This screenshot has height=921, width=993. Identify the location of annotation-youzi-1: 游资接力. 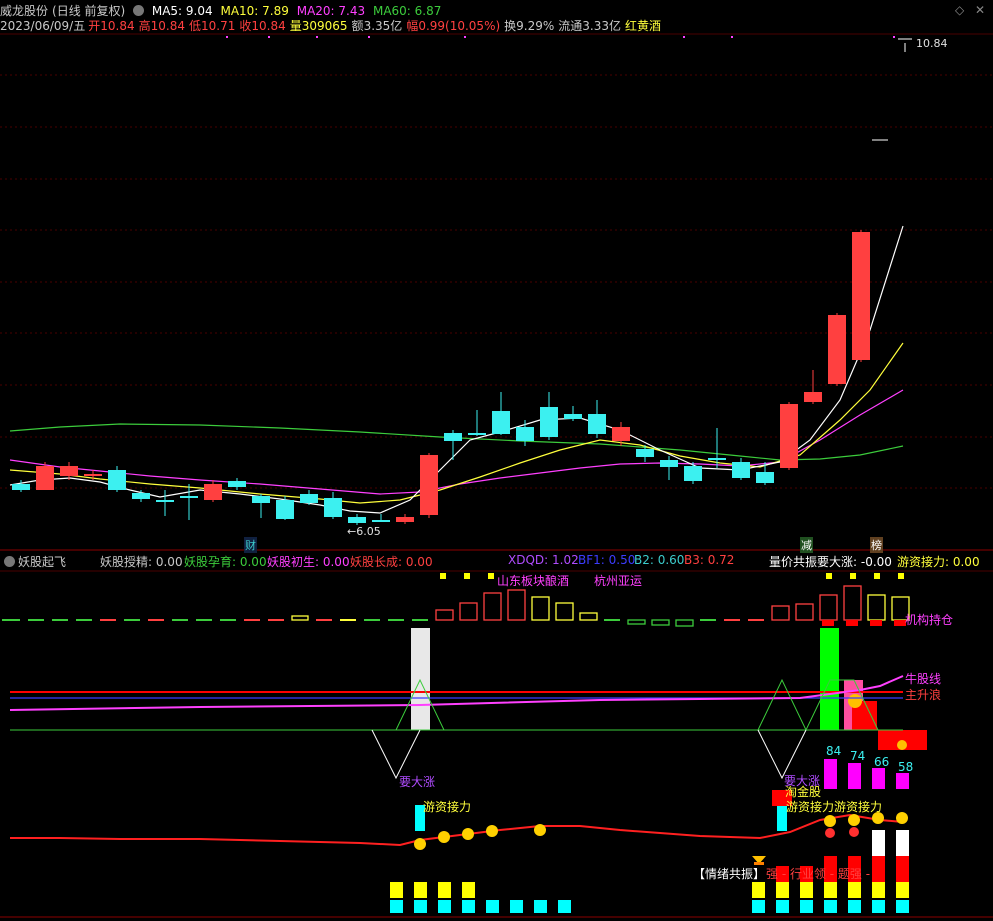
(447, 807).